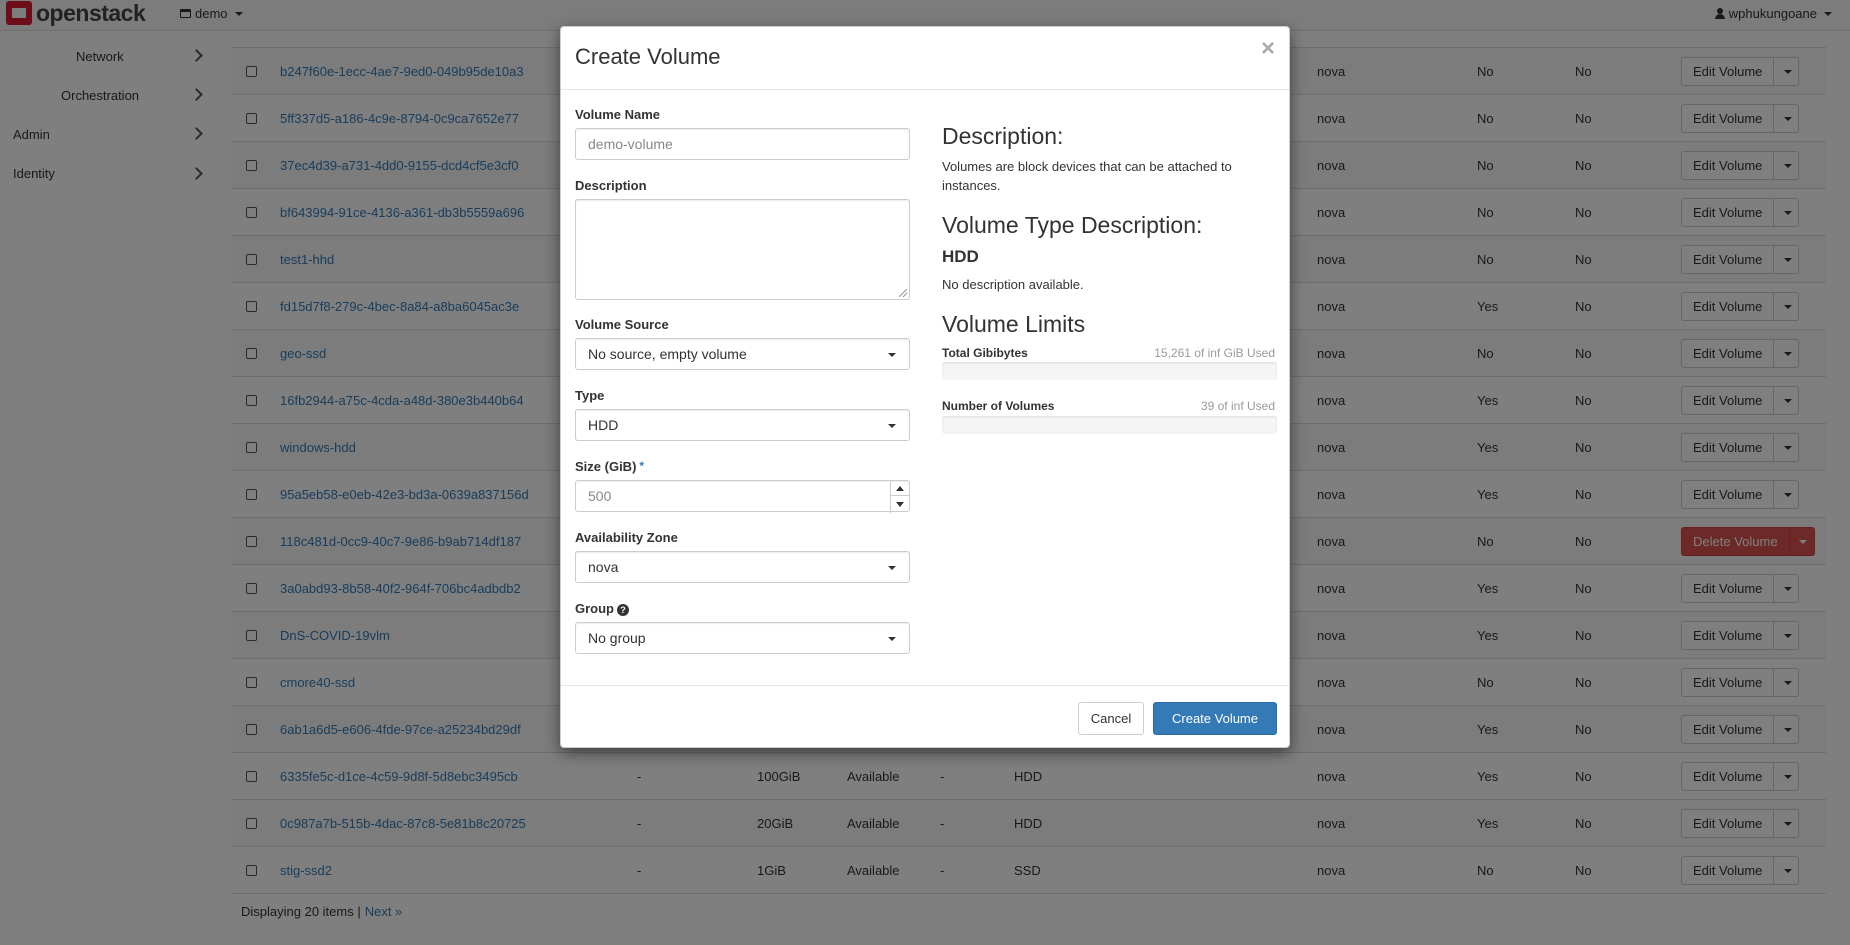 This screenshot has width=1850, height=945. What do you see at coordinates (1014, 324) in the screenshot?
I see `volume-limits-heading: Volume Limits` at bounding box center [1014, 324].